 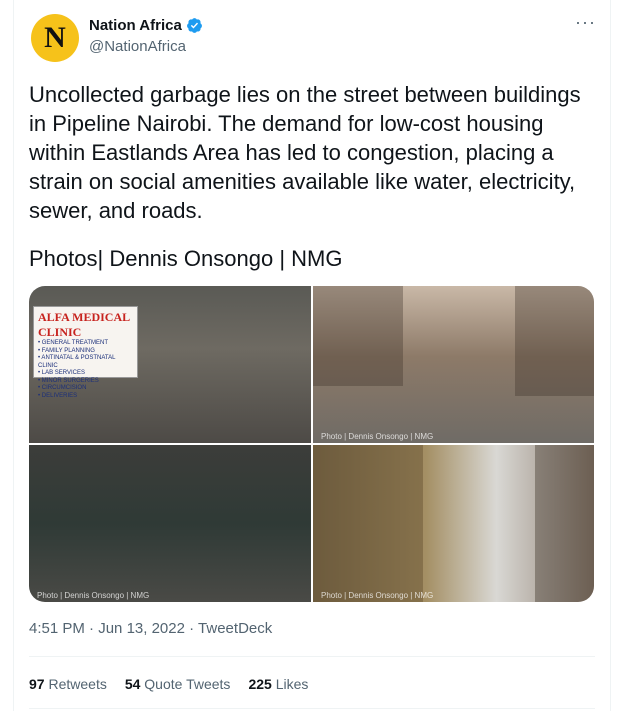 I want to click on author-name-row: Nation Africa, so click(x=146, y=25).